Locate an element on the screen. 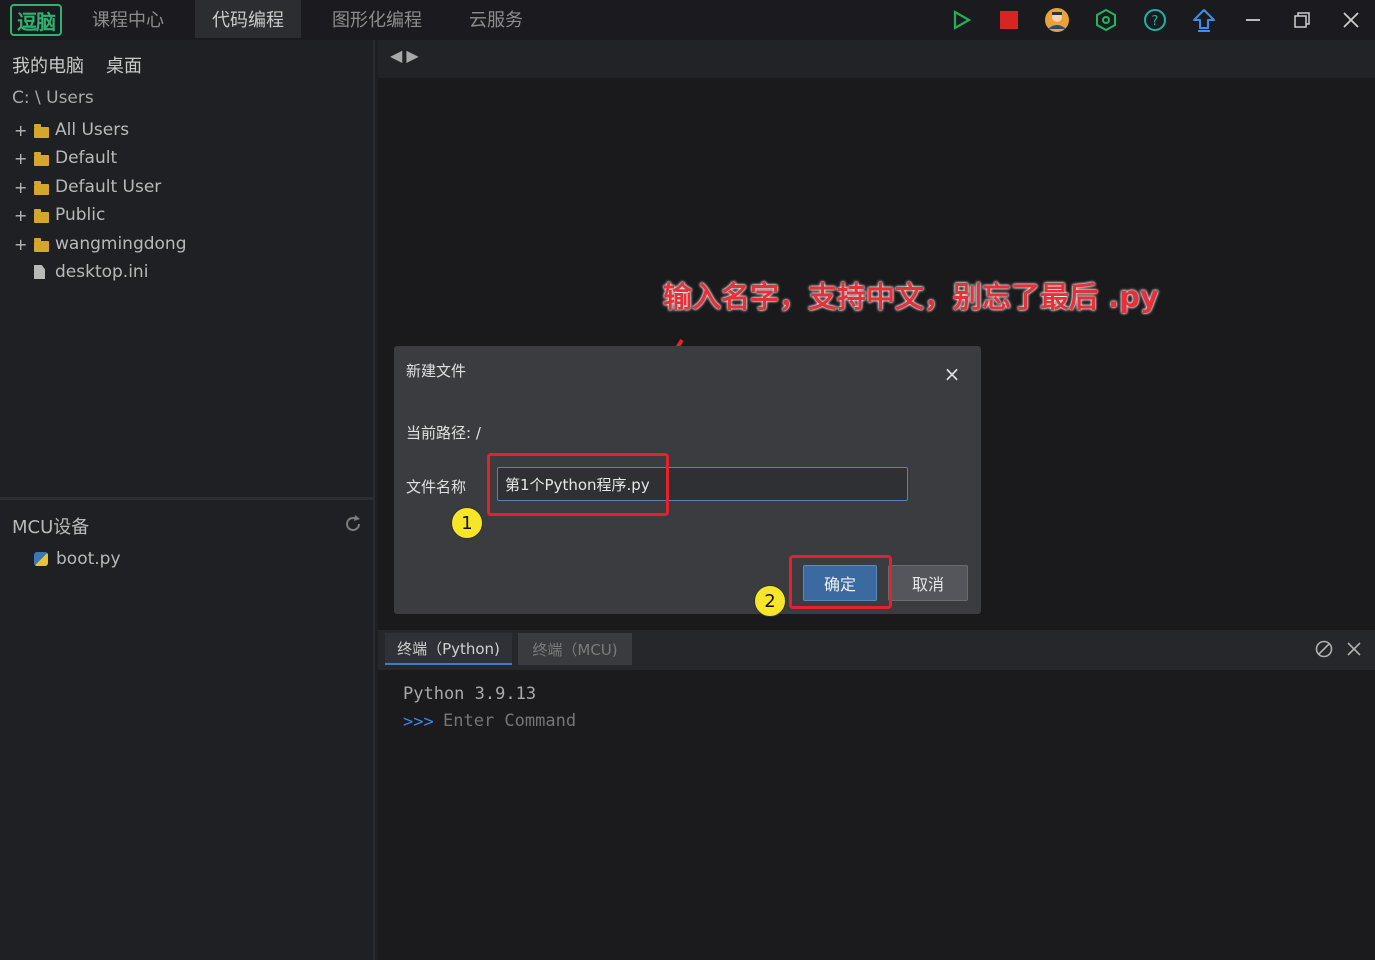  python-file-icon is located at coordinates (41, 559).